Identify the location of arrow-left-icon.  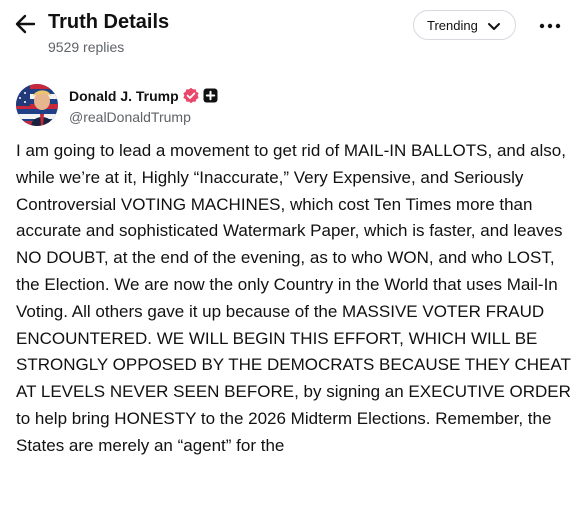
(28, 24).